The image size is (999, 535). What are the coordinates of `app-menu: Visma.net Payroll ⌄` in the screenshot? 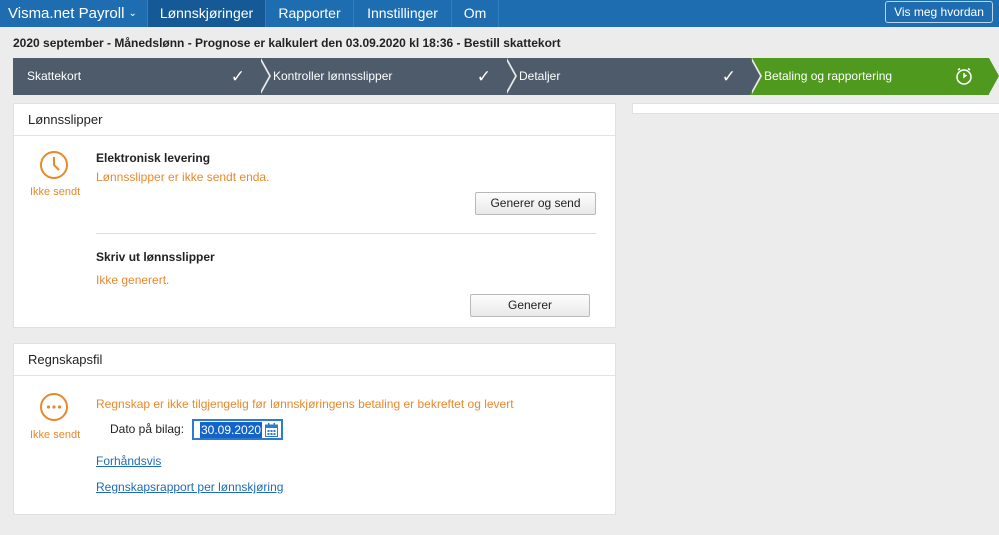 It's located at (73, 13).